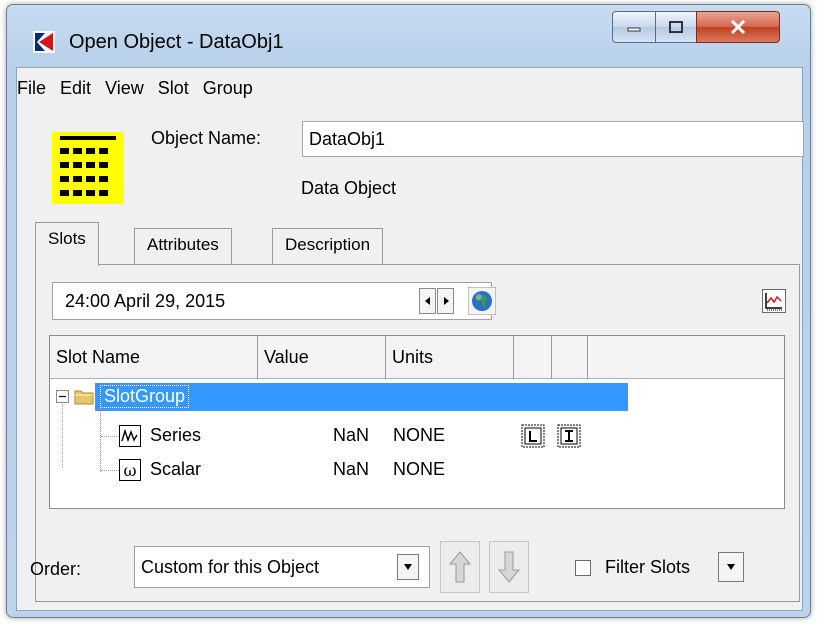  Describe the element at coordinates (175, 435) in the screenshot. I see `slot-name-series: Series` at that location.